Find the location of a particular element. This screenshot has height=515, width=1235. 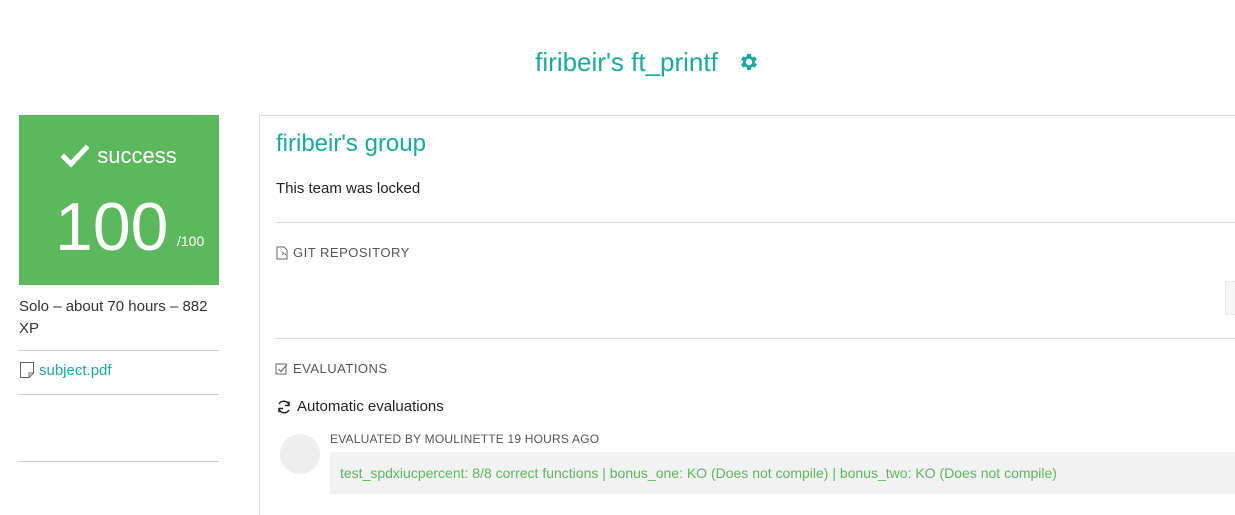

checkbox-icon is located at coordinates (282, 369).